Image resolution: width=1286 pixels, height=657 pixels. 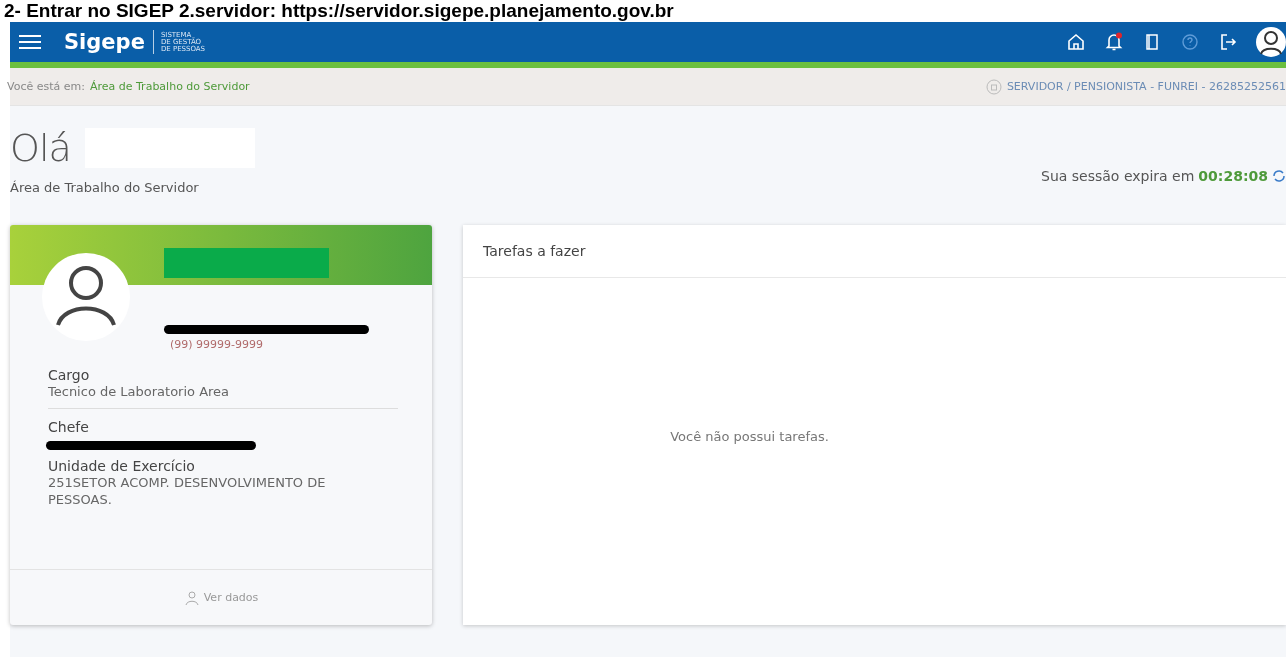 I want to click on document-caption: 2- Entrar no SIGEP 2.servidor: https://servidor.sigepe.planejamento.gov.br, so click(x=339, y=11).